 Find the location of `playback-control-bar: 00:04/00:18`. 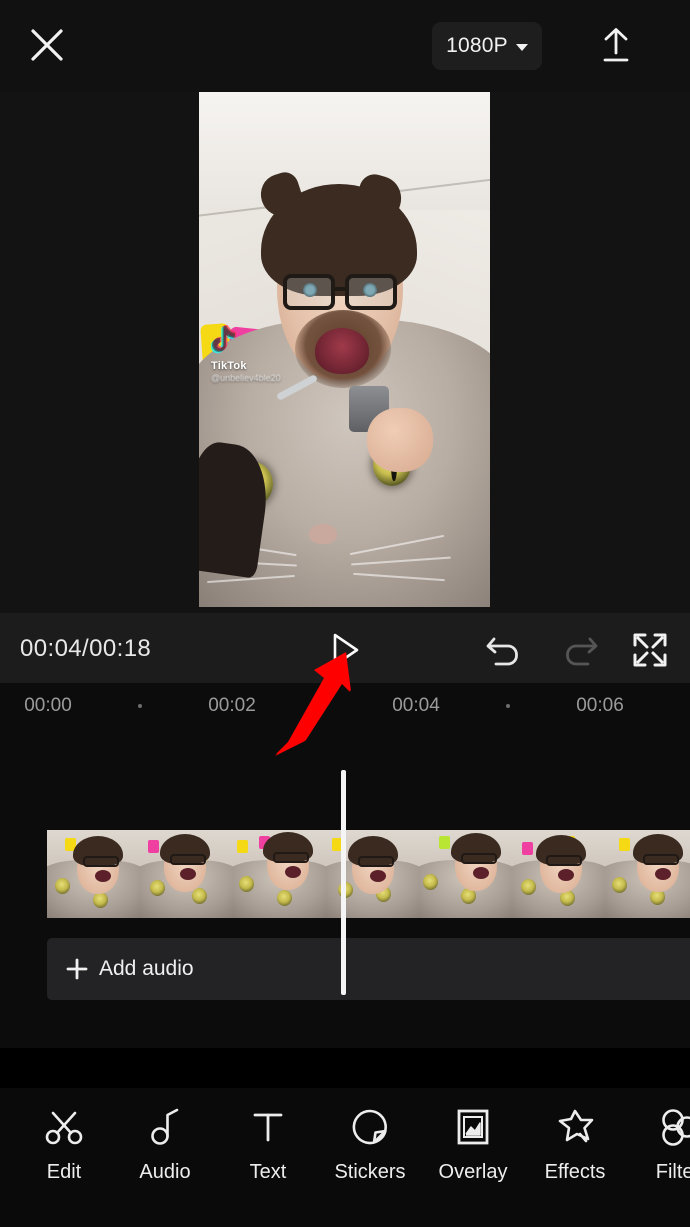

playback-control-bar: 00:04/00:18 is located at coordinates (345, 648).